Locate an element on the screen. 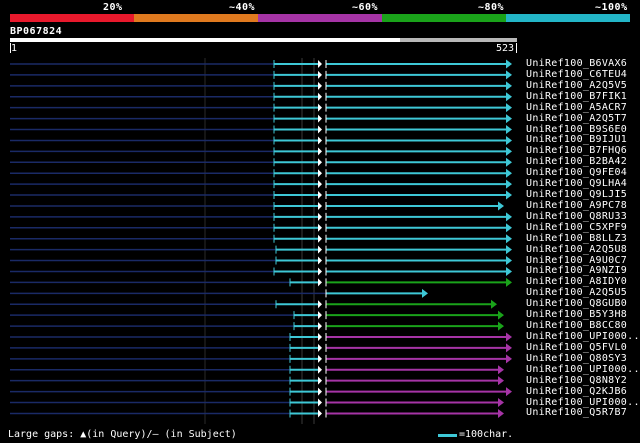  hit-label: UniRef100_C5XPF9 is located at coordinates (576, 227).